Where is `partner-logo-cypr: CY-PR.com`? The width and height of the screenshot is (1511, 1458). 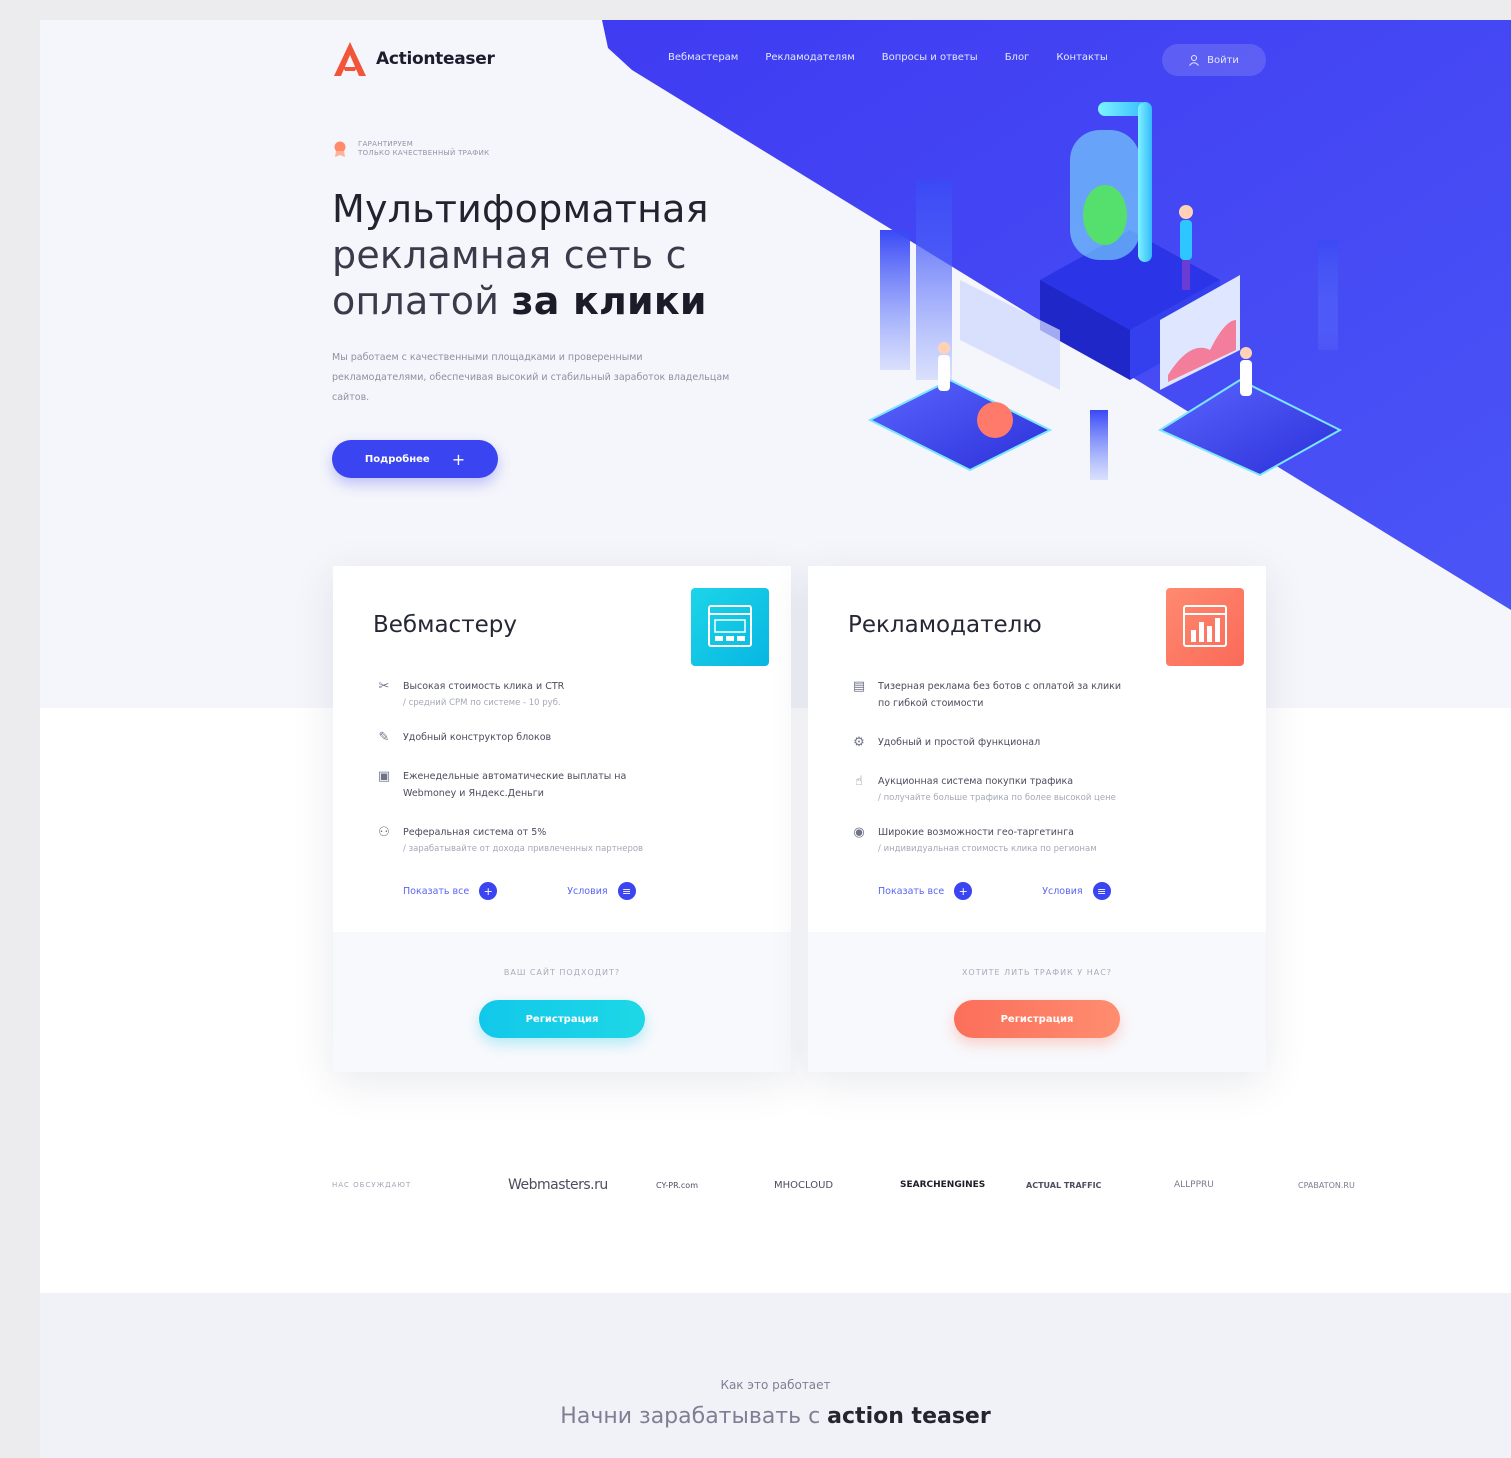
partner-logo-cypr: CY-PR.com is located at coordinates (677, 1185).